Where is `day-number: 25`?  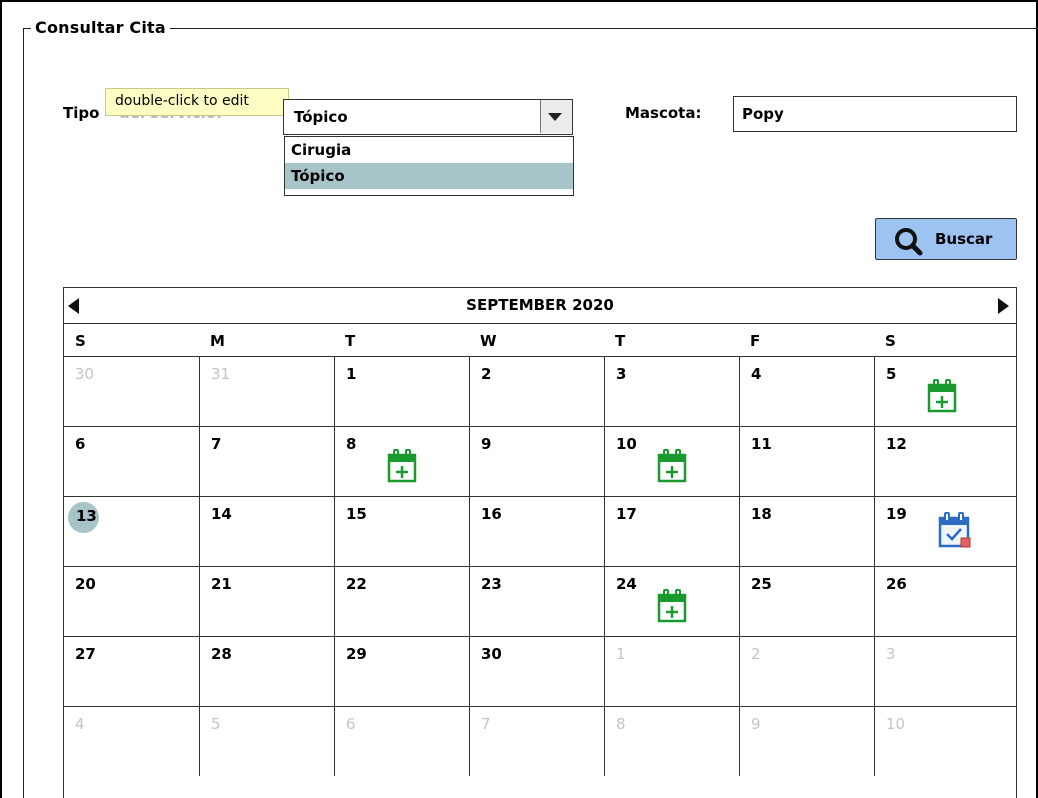 day-number: 25 is located at coordinates (761, 584).